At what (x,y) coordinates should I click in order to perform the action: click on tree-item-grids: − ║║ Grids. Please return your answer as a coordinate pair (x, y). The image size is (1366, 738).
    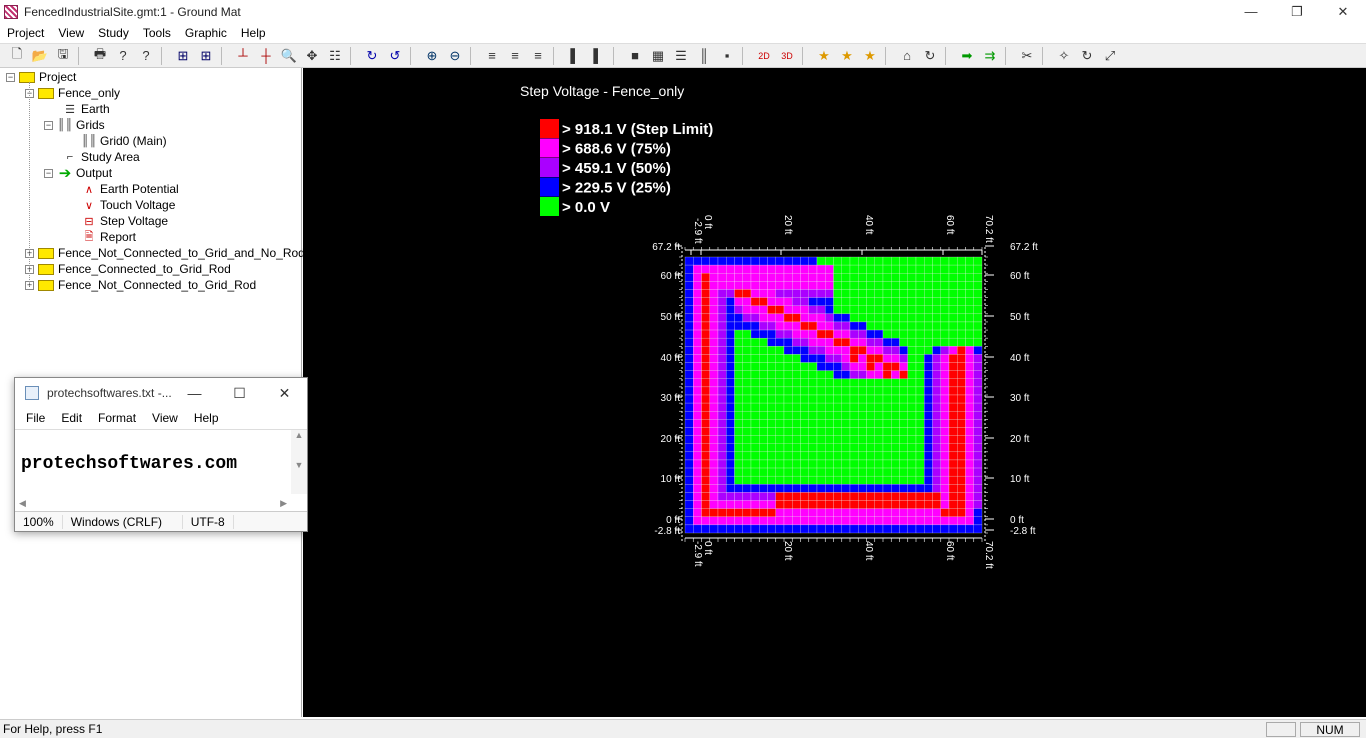
    Looking at the image, I should click on (74, 125).